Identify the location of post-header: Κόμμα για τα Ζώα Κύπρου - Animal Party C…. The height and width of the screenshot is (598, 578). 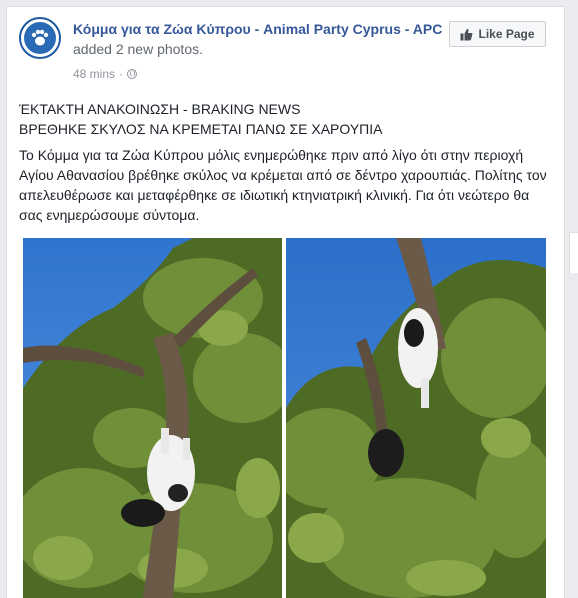
(258, 39).